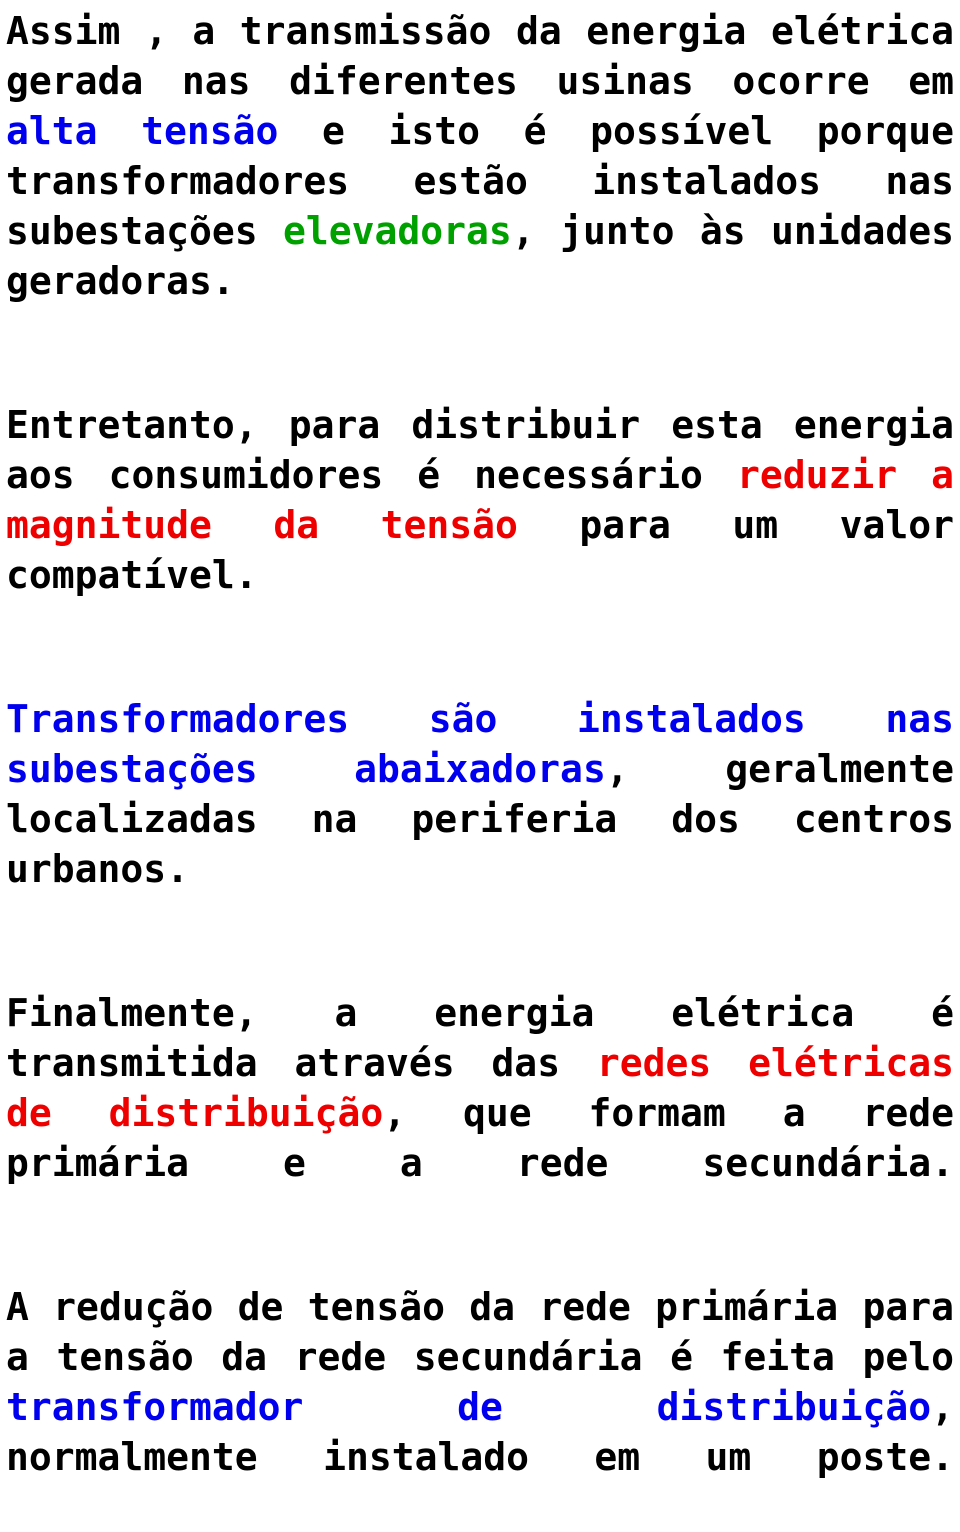  Describe the element at coordinates (397, 231) in the screenshot. I see `text-run: elevadoras` at that location.